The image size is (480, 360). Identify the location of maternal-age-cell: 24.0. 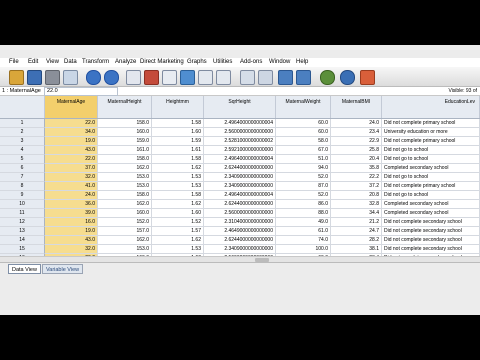
(71, 195).